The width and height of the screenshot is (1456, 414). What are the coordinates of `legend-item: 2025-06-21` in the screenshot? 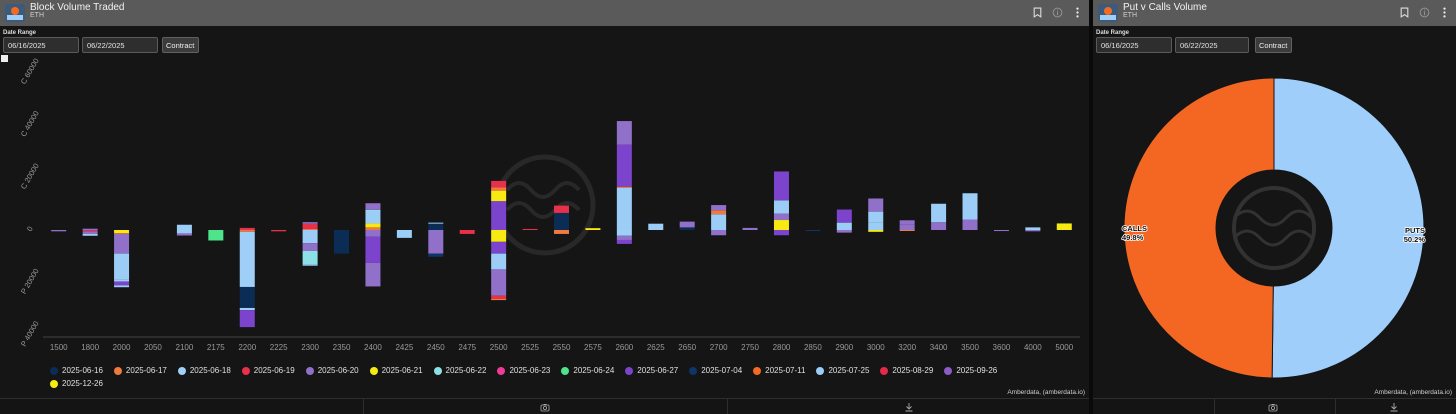 It's located at (396, 370).